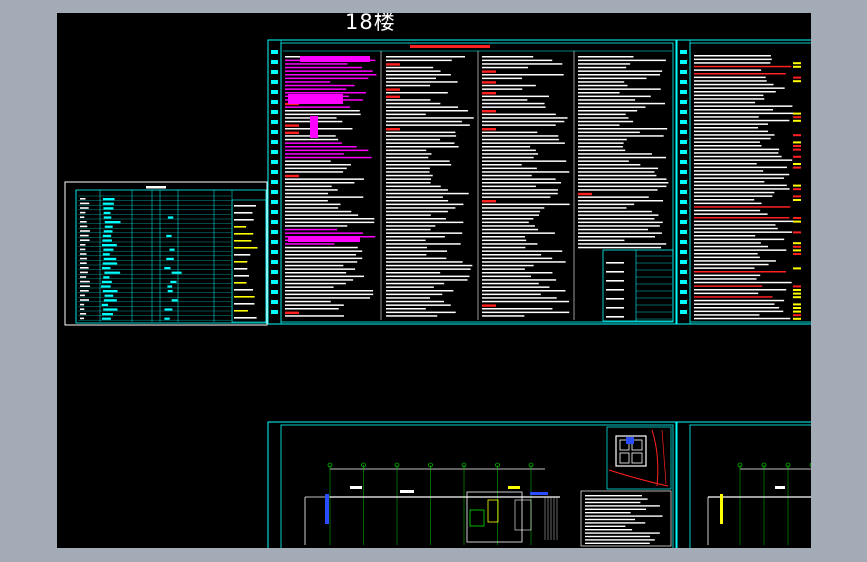  Describe the element at coordinates (759, 503) in the screenshot. I see `floor-plan-drawing-right` at that location.